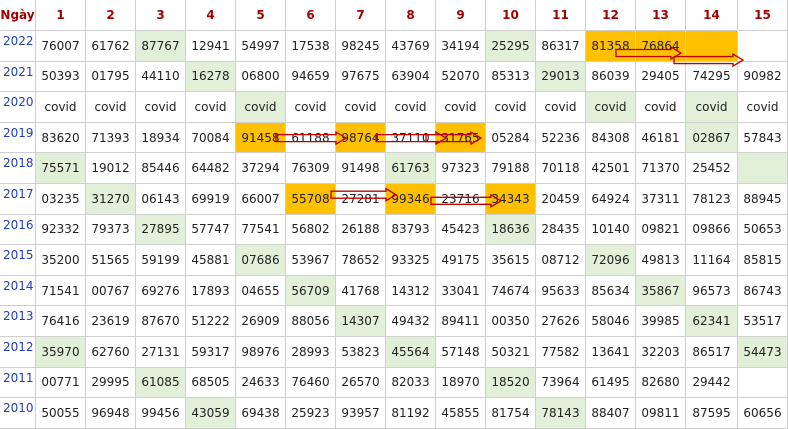 The width and height of the screenshot is (788, 429). Describe the element at coordinates (560, 382) in the screenshot. I see `result-value: 73964` at that location.